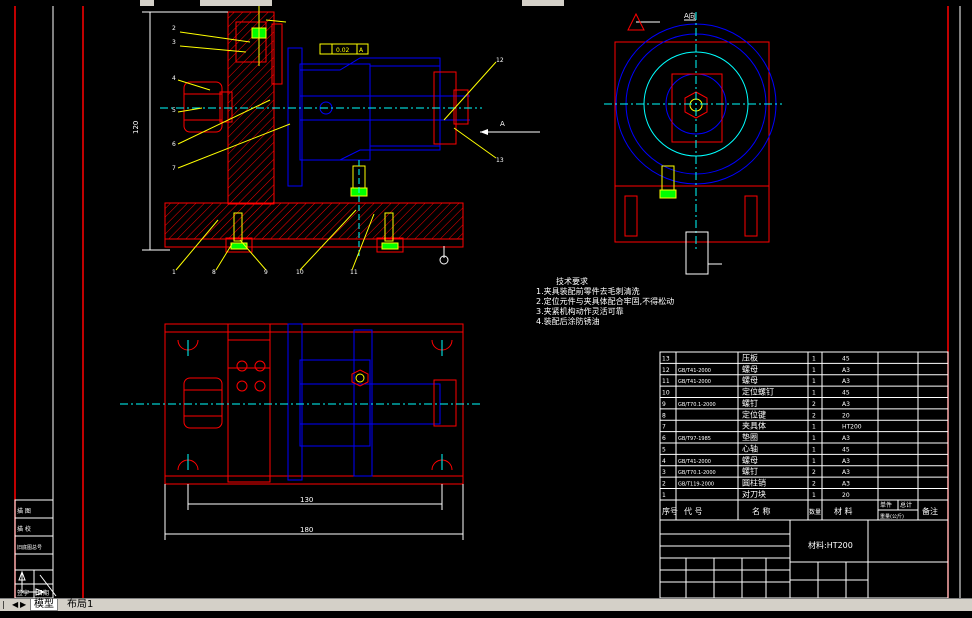  I want to click on prev-tab-icon: ◀, so click(16, 604).